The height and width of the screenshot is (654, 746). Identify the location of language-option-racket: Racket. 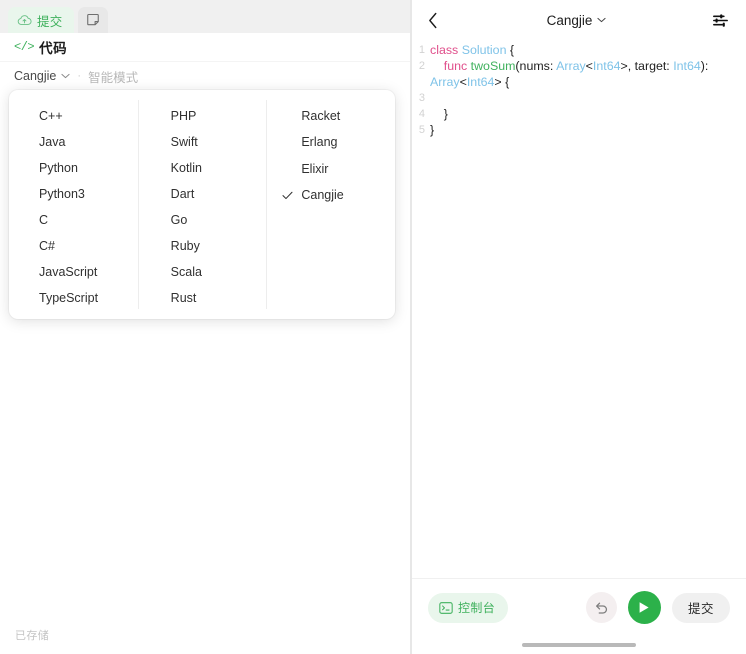
(330, 116).